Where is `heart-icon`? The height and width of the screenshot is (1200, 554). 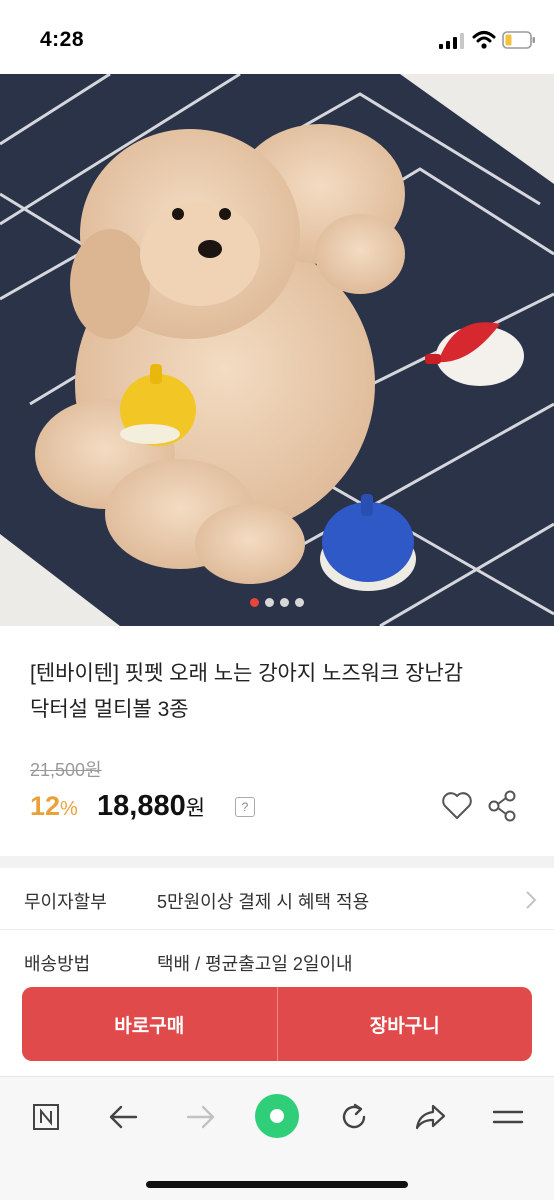
heart-icon is located at coordinates (457, 806).